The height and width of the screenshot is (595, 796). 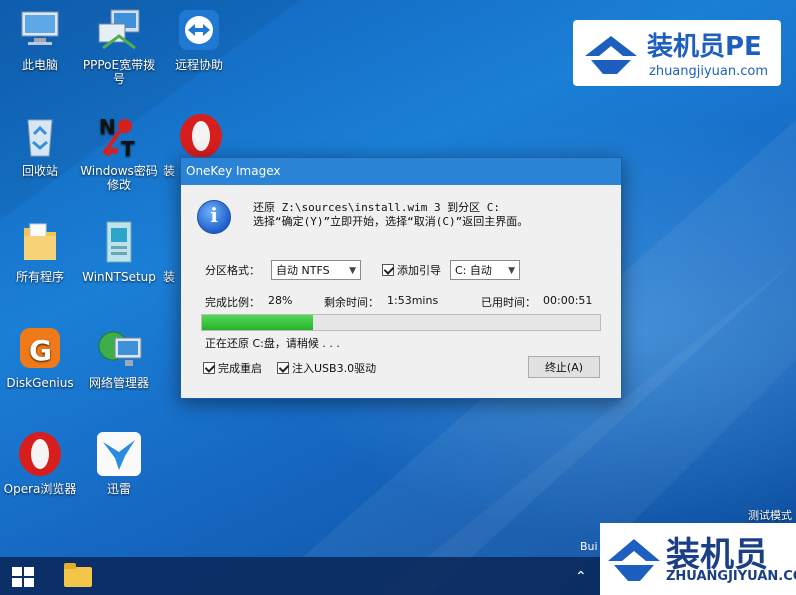 I want to click on desktop-icon-xunlei: 迅雷, so click(x=119, y=463).